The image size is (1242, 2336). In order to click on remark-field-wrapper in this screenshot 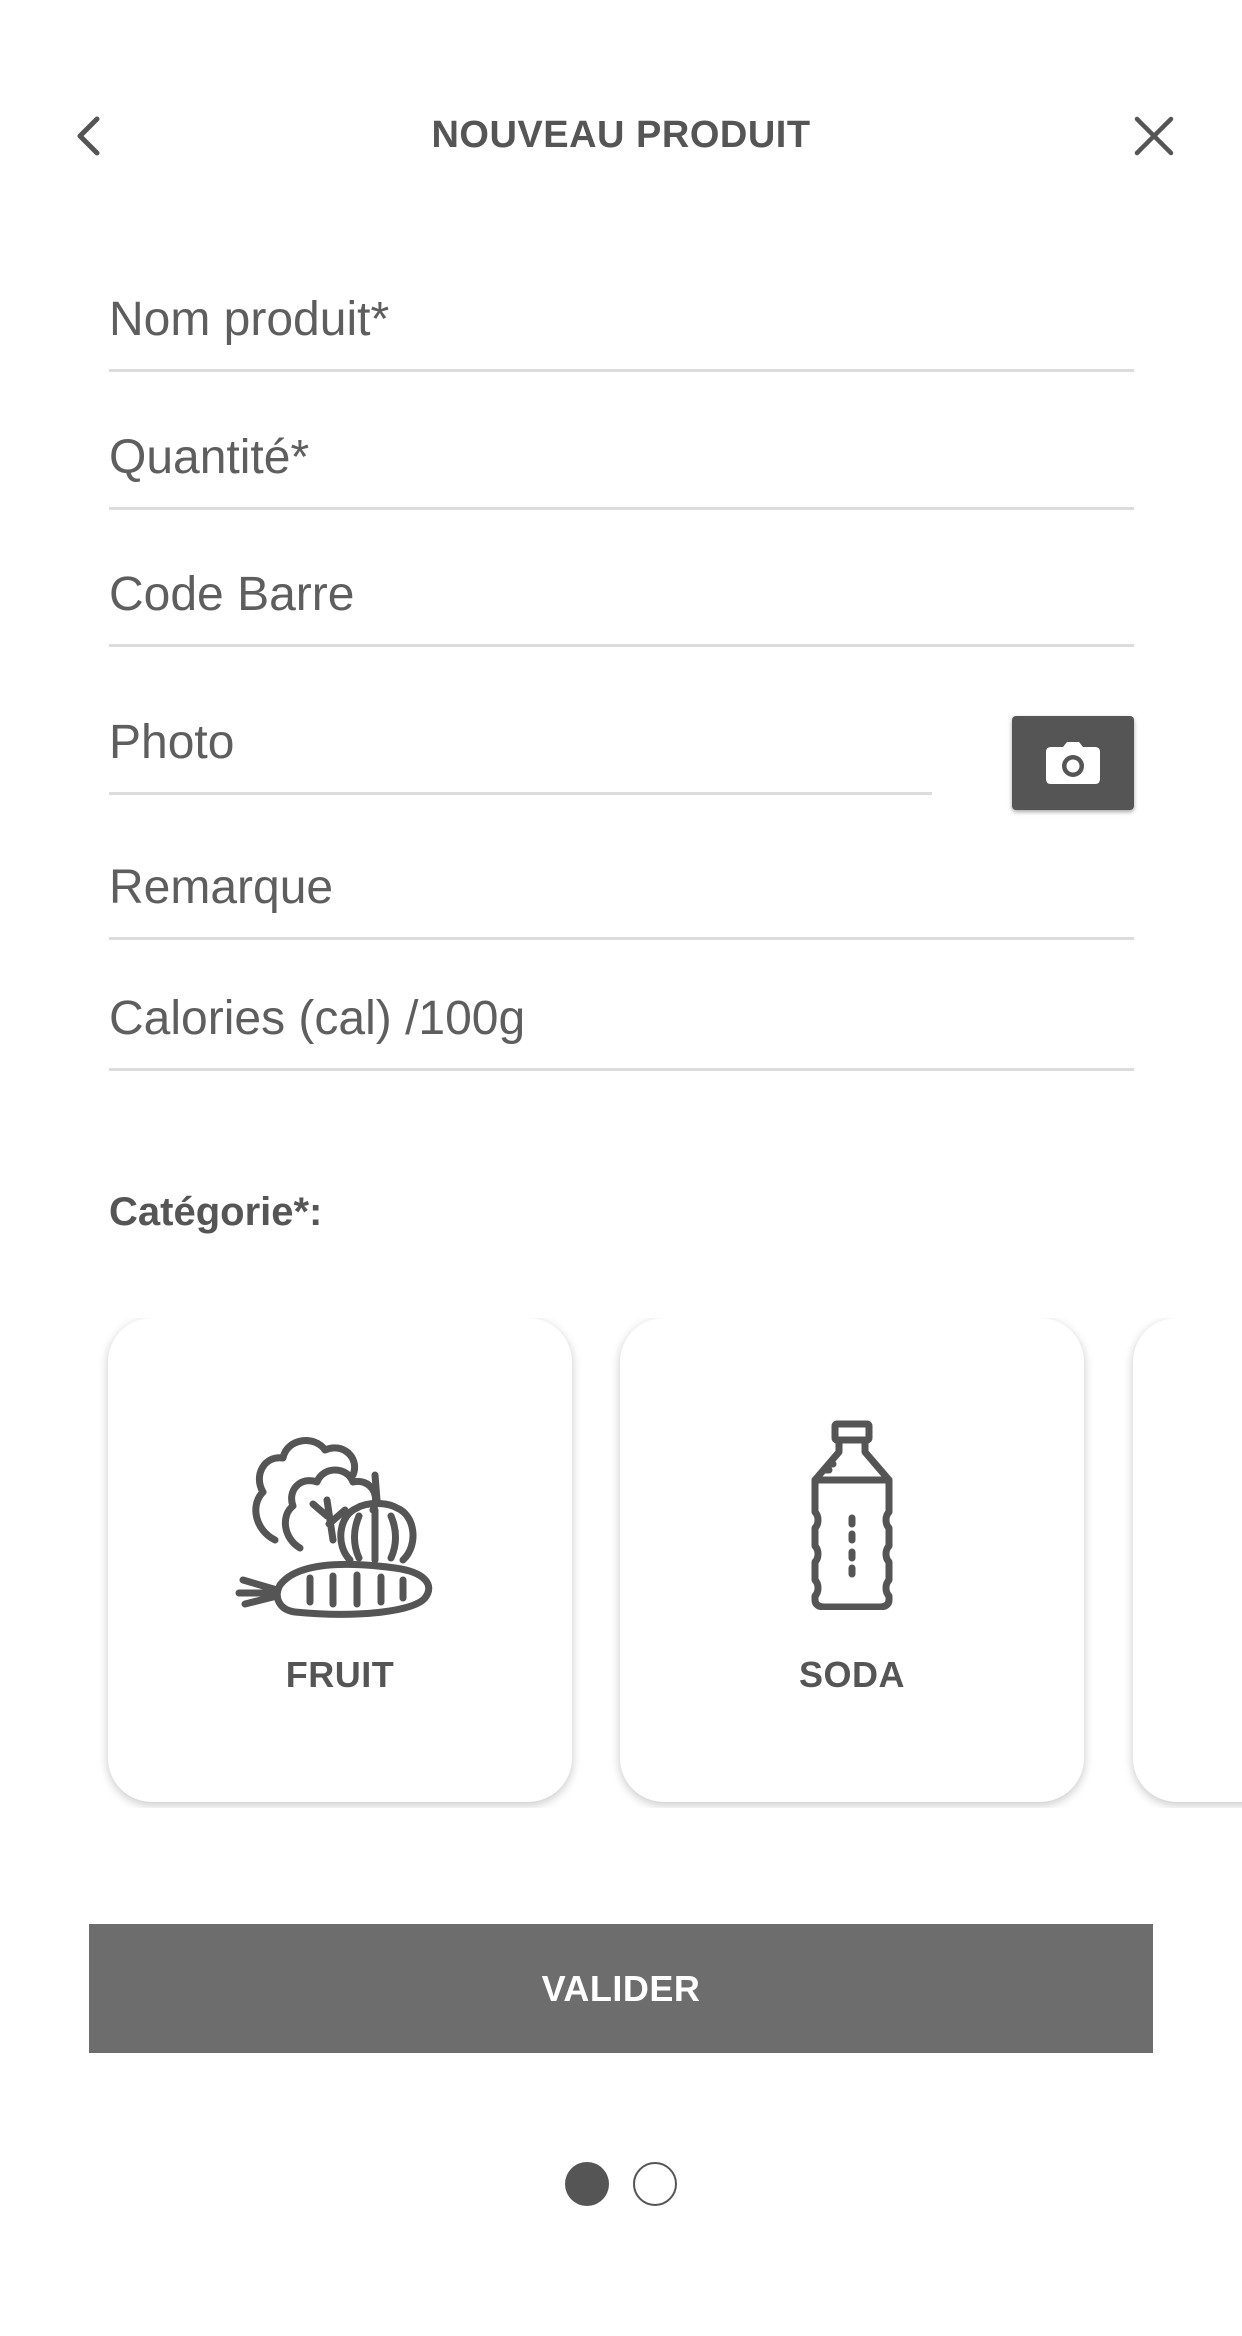, I will do `click(621, 900)`.